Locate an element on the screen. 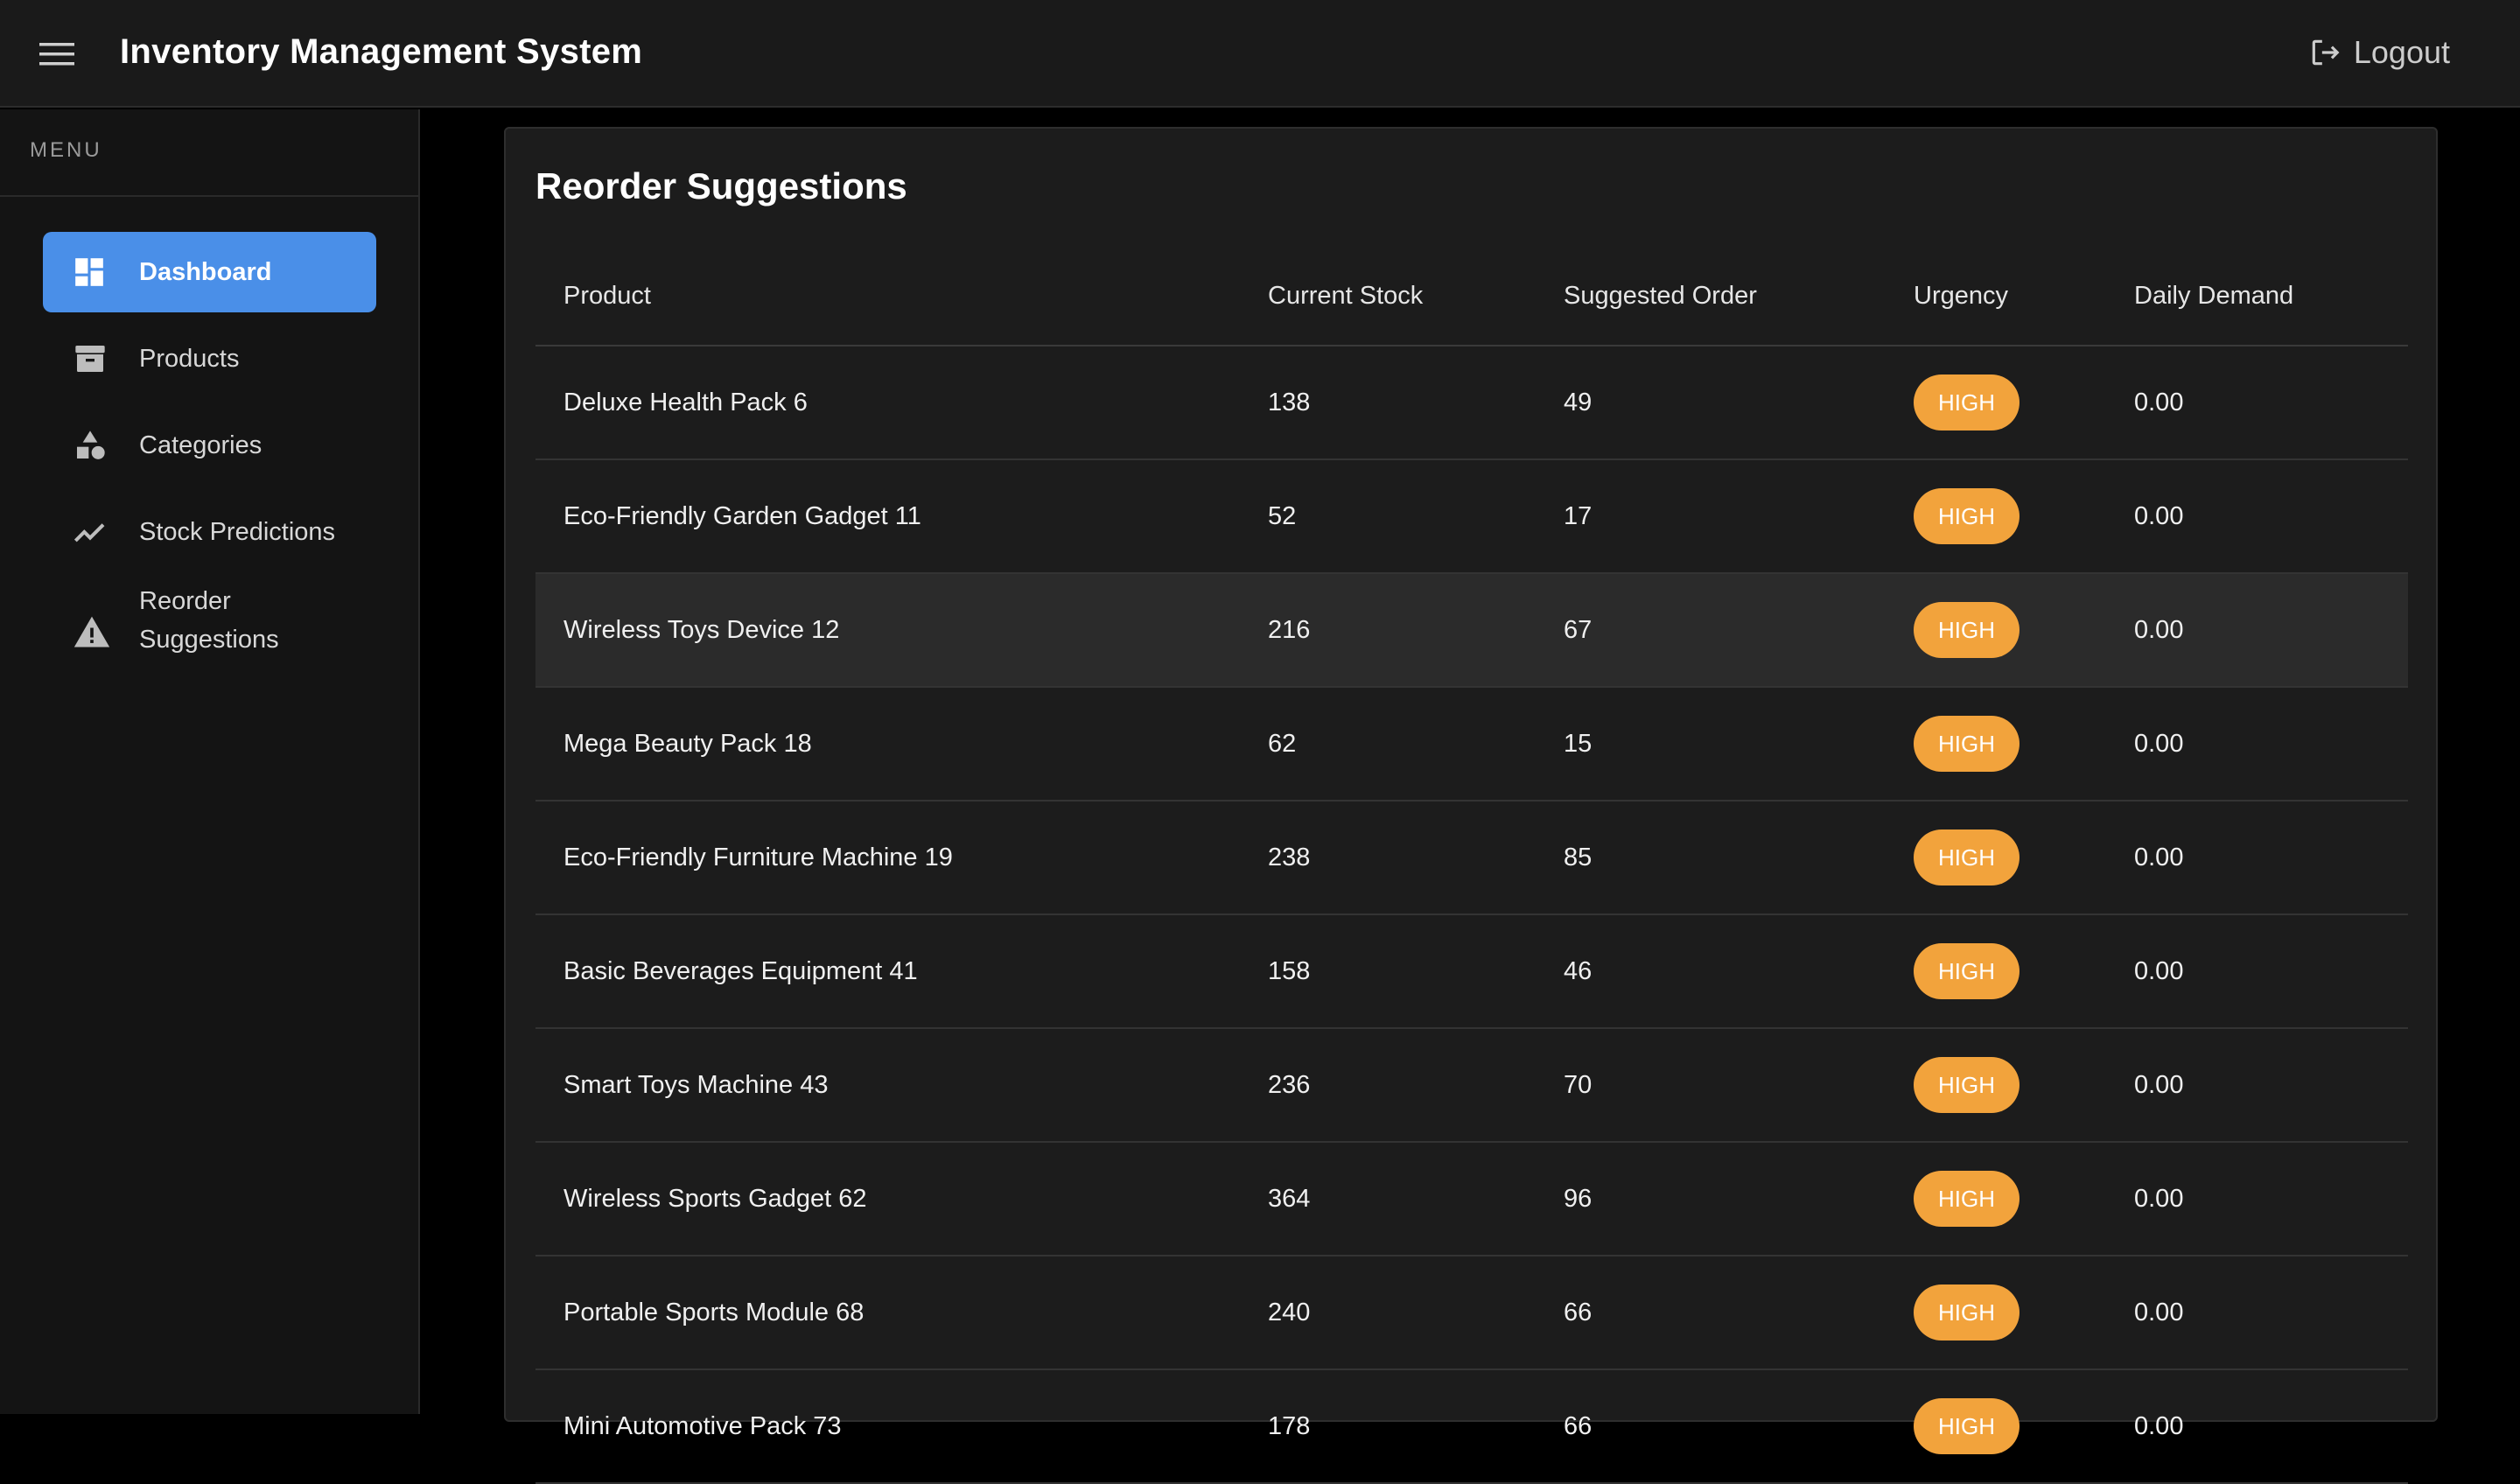 This screenshot has width=2520, height=1484. menu-header: MENU is located at coordinates (209, 153).